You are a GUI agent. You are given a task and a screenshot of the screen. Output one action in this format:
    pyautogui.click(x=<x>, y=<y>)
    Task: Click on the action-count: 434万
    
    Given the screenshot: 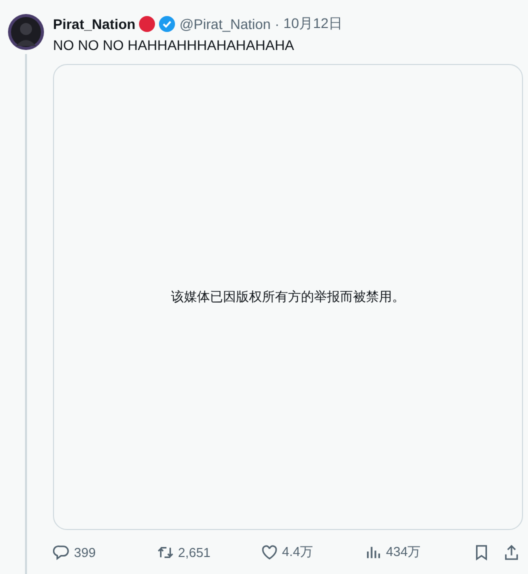 What is the action you would take?
    pyautogui.click(x=403, y=552)
    